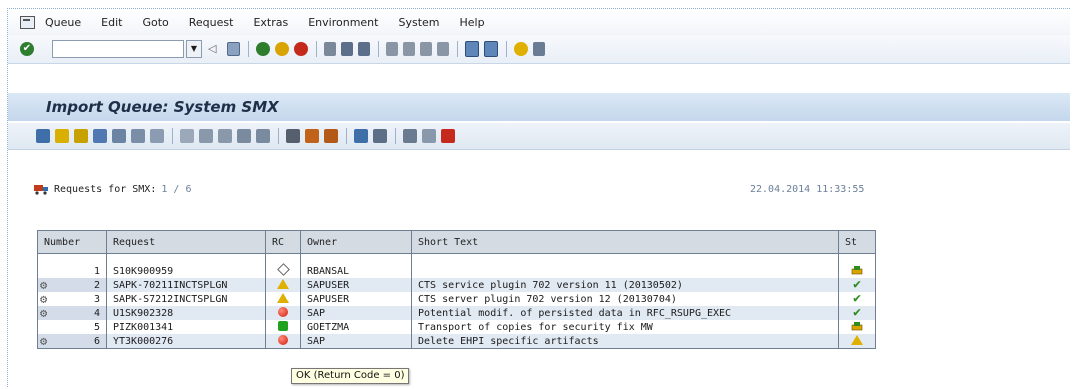 This screenshot has height=389, width=1075. I want to click on layout-menu-icon, so click(539, 49).